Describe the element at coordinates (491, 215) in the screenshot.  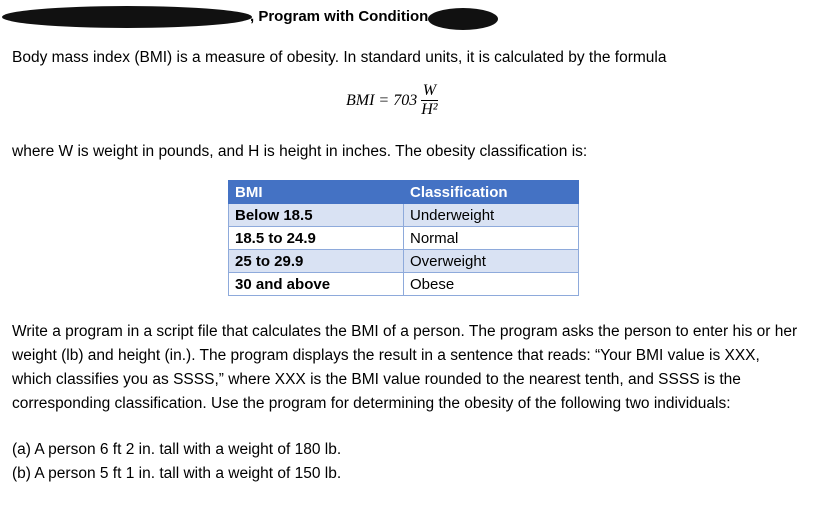
I see `cell: Underweight` at that location.